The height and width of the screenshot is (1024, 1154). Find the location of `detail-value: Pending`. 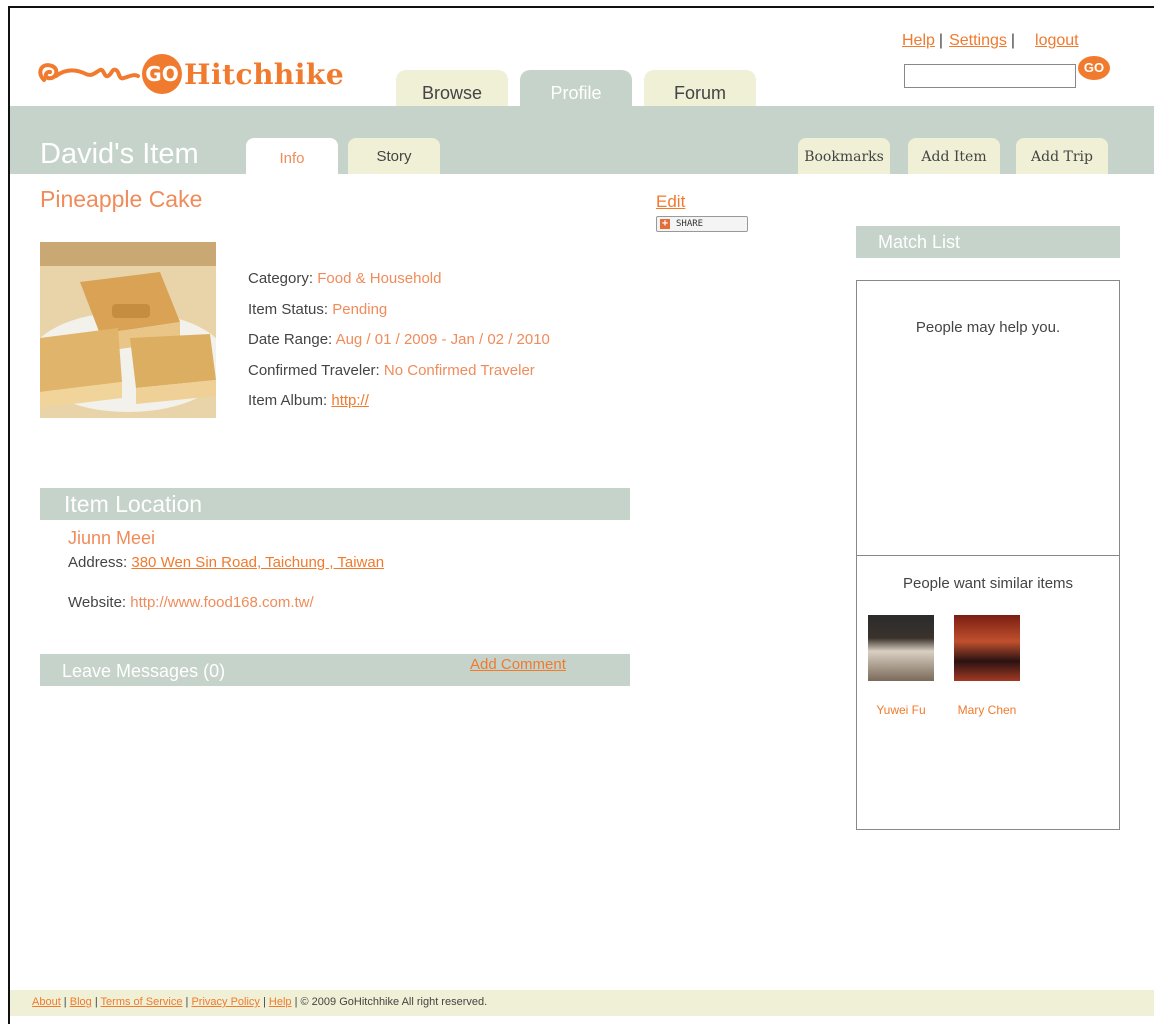

detail-value: Pending is located at coordinates (360, 309).